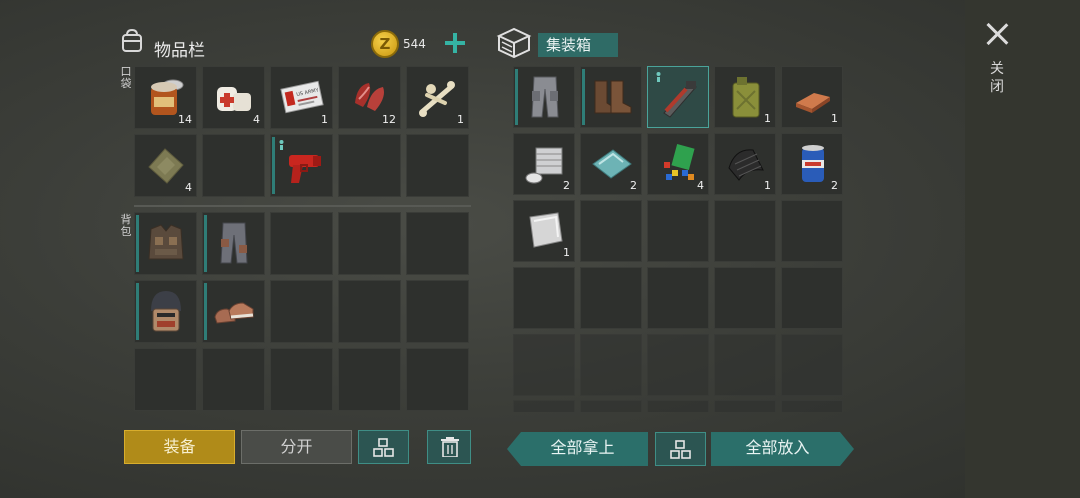  Describe the element at coordinates (185, 119) in the screenshot. I see `item-count: 14` at that location.